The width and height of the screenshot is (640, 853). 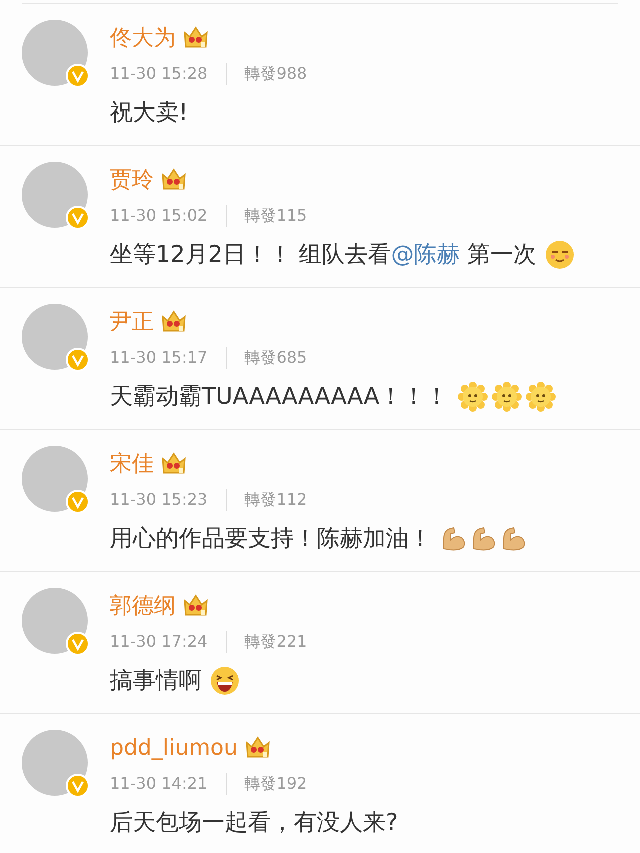 What do you see at coordinates (276, 358) in the screenshot?
I see `repost-count: 轉發685` at bounding box center [276, 358].